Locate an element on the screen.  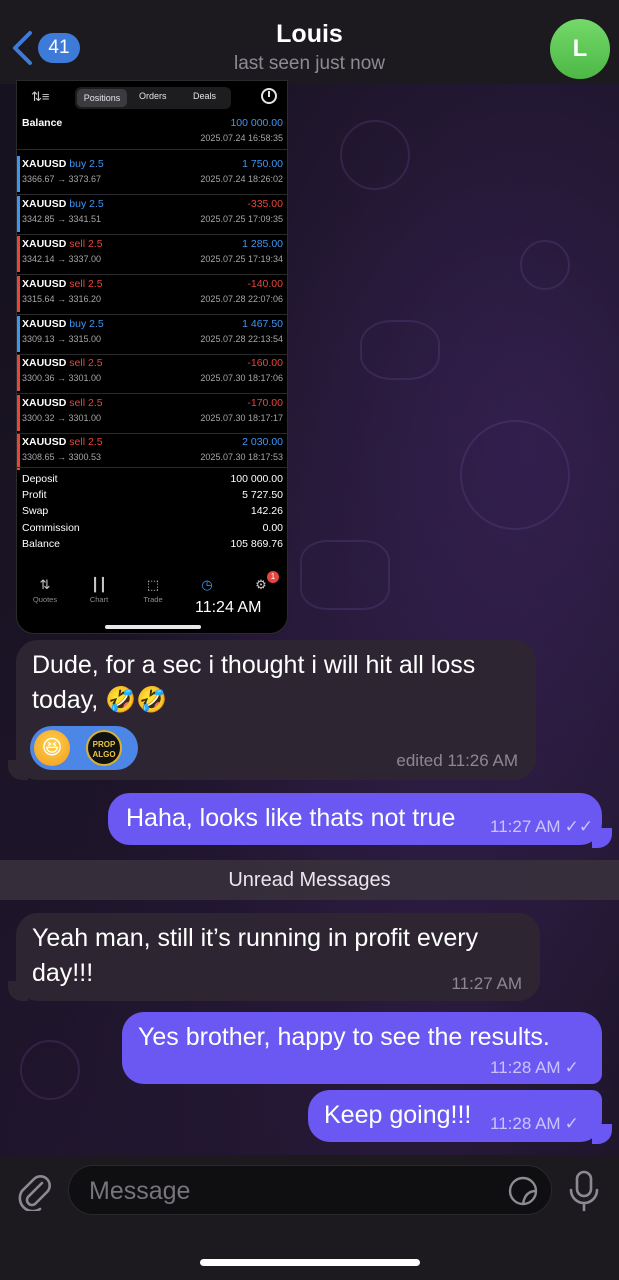
trade-prices: 3309.13 → 3315.00 is located at coordinates (62, 339).